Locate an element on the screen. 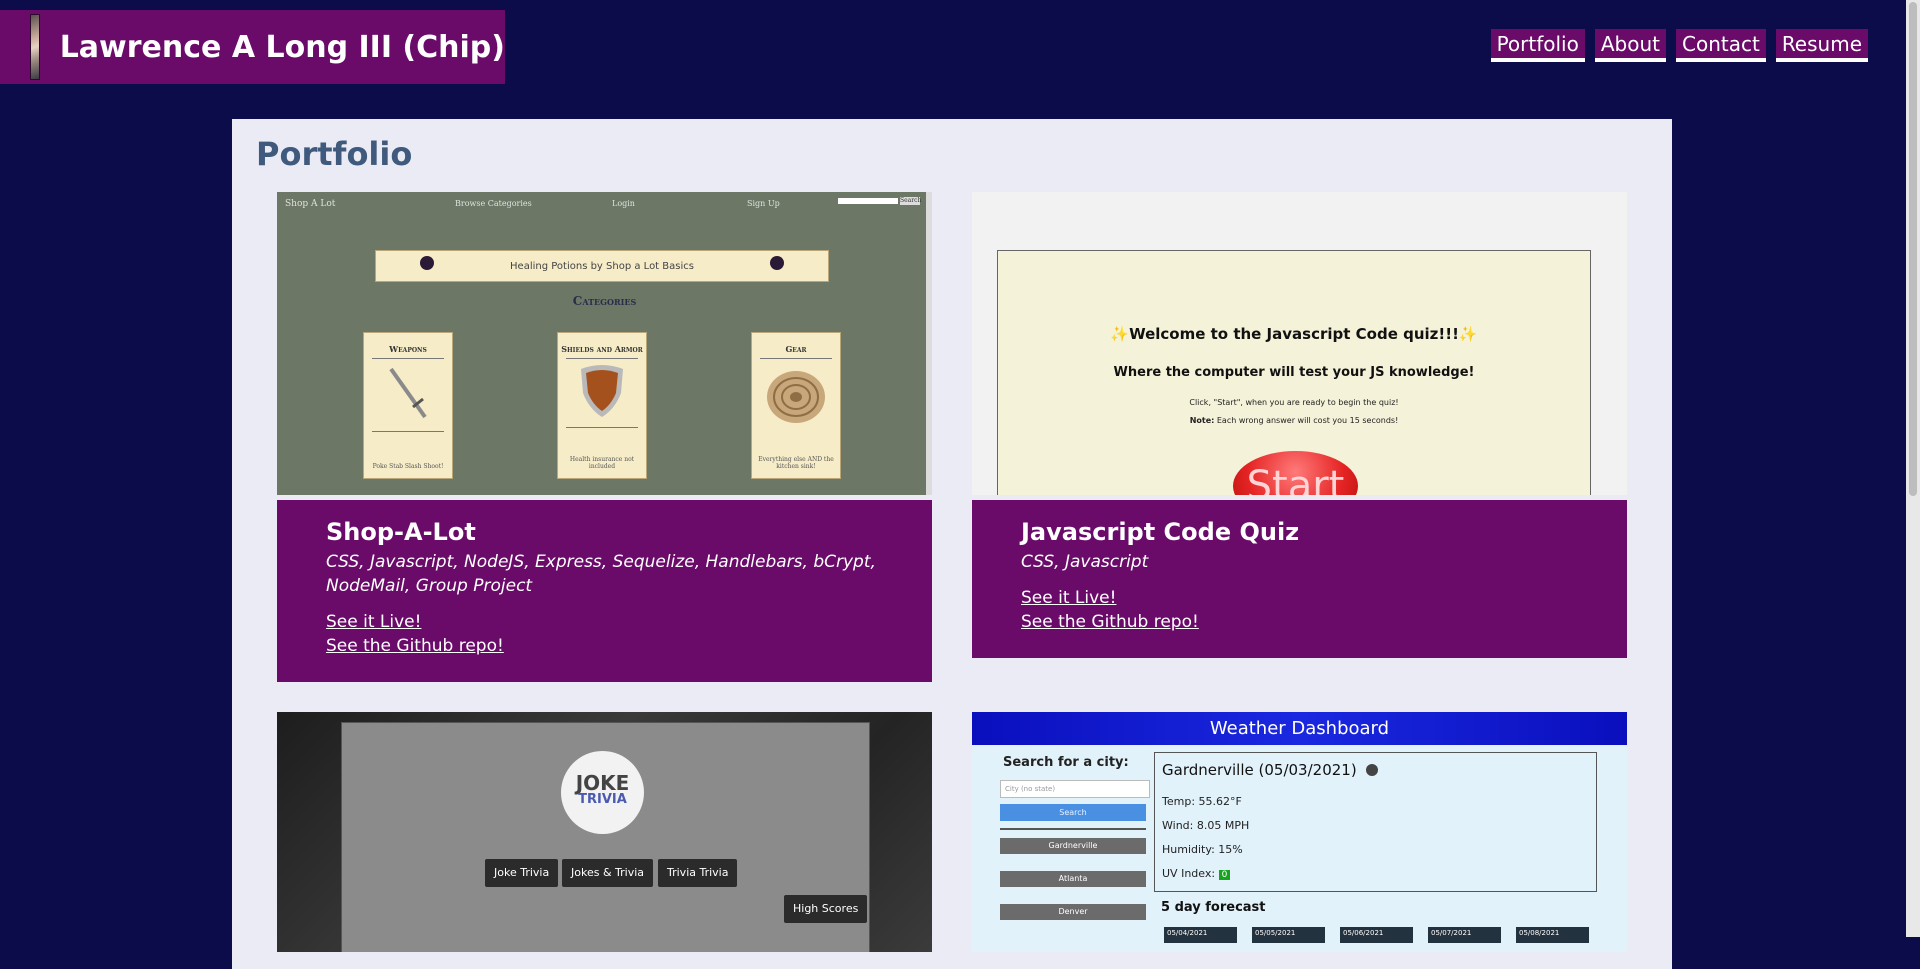 The height and width of the screenshot is (969, 1920). screenshot-city-button: Atlanta is located at coordinates (1073, 879).